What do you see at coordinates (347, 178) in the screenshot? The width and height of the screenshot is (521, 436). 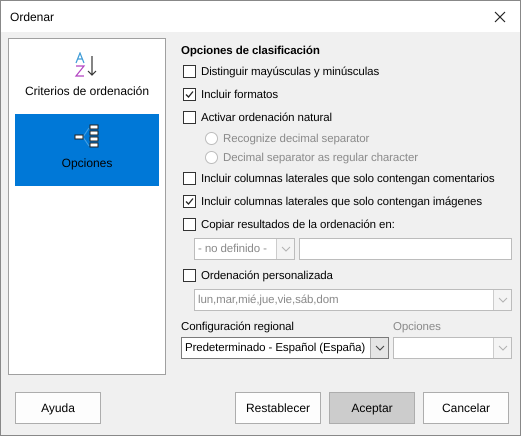 I see `checkbox-label: Incluir columnas laterales que solo contengan comentarios` at bounding box center [347, 178].